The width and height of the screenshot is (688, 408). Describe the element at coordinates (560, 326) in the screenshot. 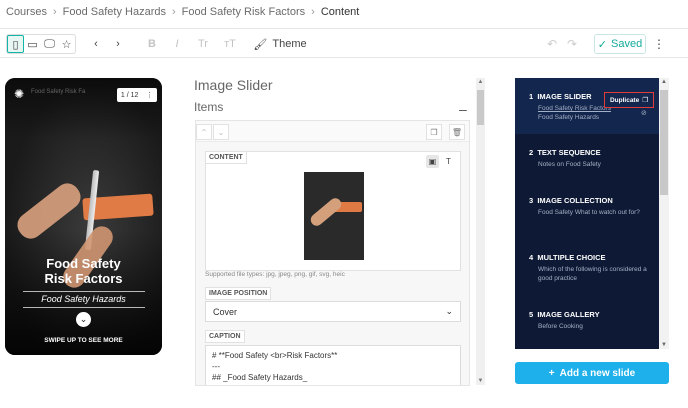

I see `slide-subtitle: Before Cooking` at that location.